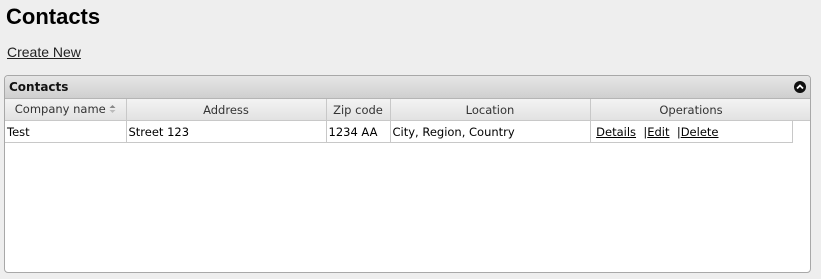  What do you see at coordinates (60, 109) in the screenshot?
I see `column-header-label: Company name` at bounding box center [60, 109].